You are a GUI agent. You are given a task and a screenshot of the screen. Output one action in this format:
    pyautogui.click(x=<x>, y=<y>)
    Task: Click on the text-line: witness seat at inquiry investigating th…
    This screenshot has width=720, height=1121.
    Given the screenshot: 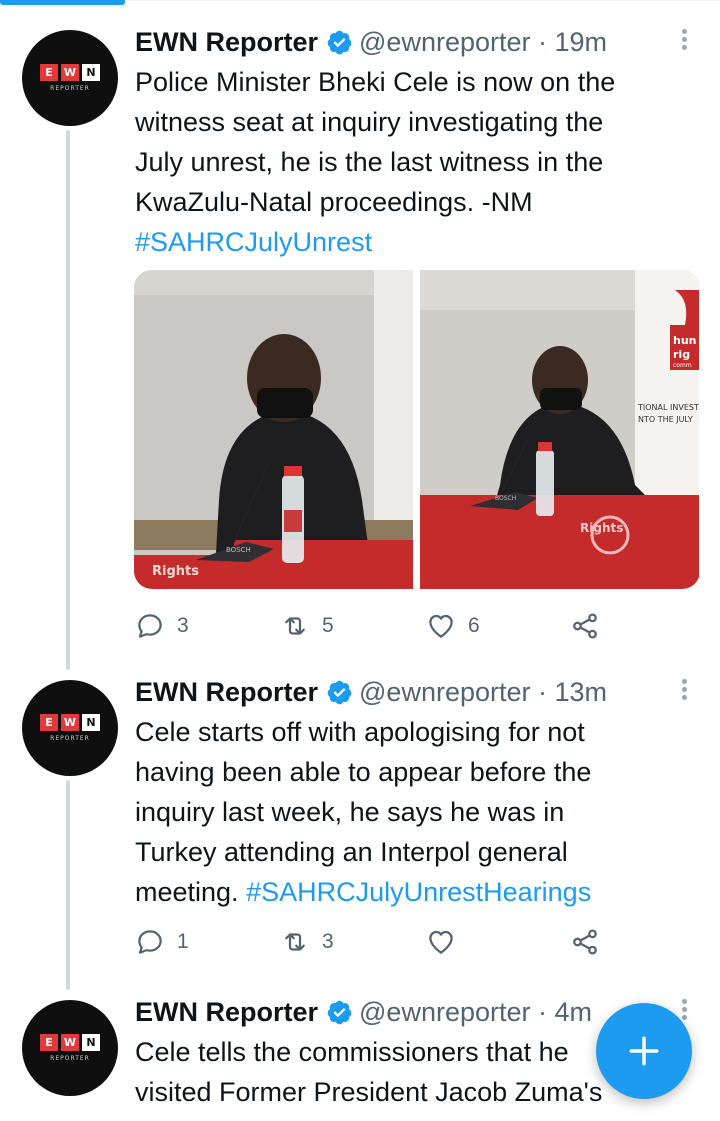 What is the action you would take?
    pyautogui.click(x=369, y=122)
    